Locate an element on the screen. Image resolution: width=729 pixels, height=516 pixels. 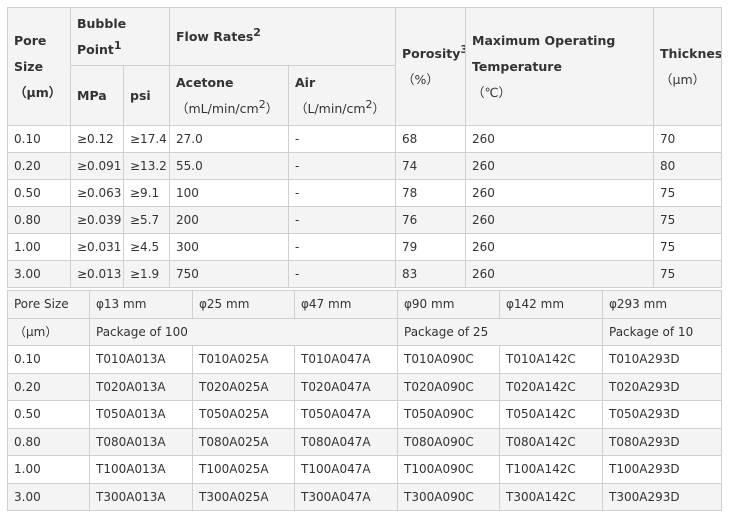
cell-acetone: 750 is located at coordinates (229, 274).